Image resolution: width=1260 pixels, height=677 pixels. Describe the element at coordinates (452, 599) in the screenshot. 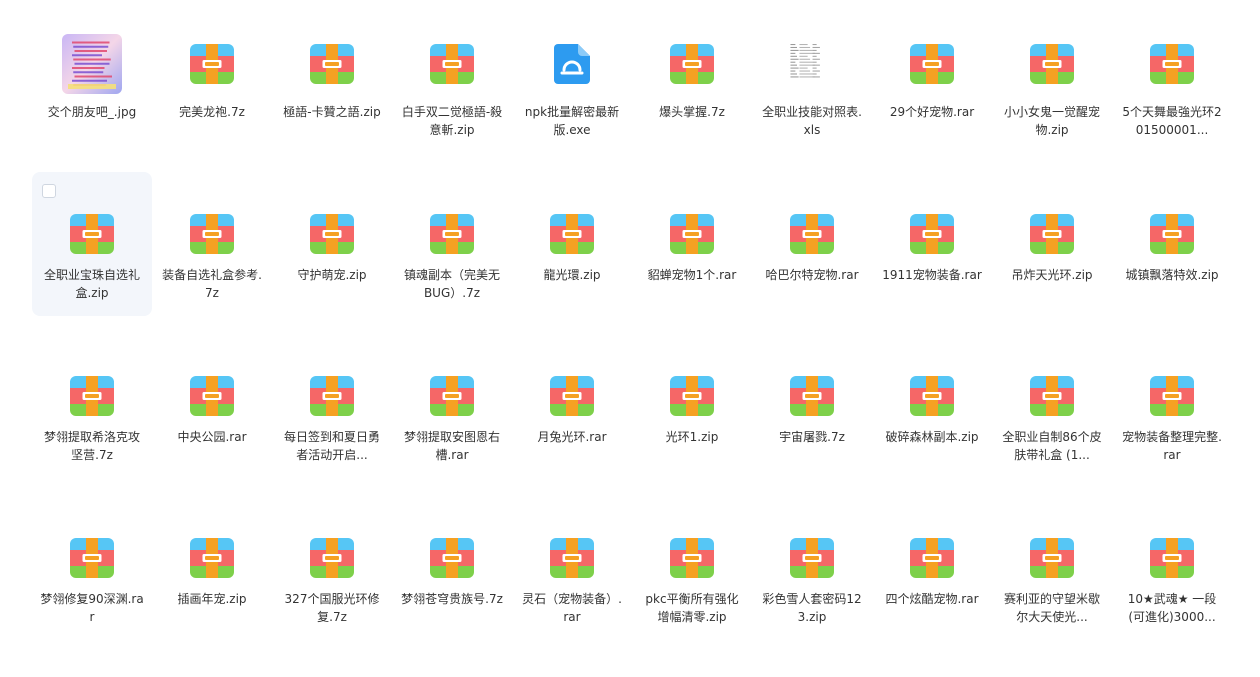

I see `file-name: 梦翎苍穹贵族号.7z` at that location.